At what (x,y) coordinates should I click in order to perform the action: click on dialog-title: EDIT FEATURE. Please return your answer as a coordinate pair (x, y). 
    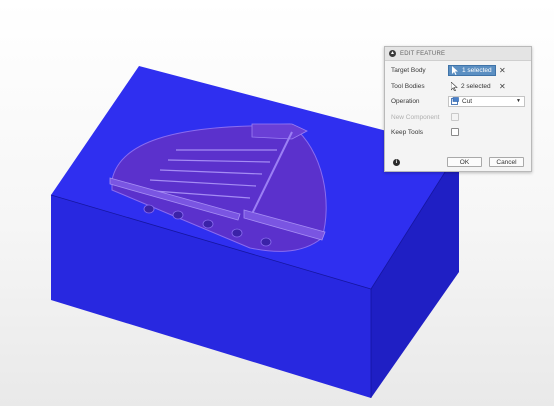
    Looking at the image, I should click on (423, 53).